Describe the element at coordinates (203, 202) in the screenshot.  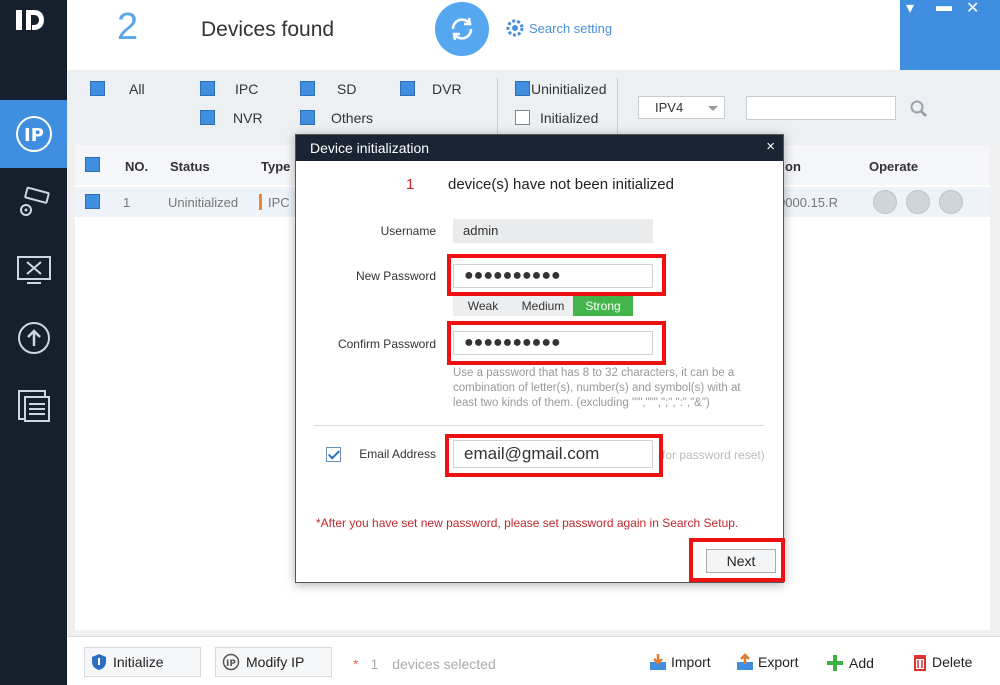
I see `row-status: Uninitialized` at that location.